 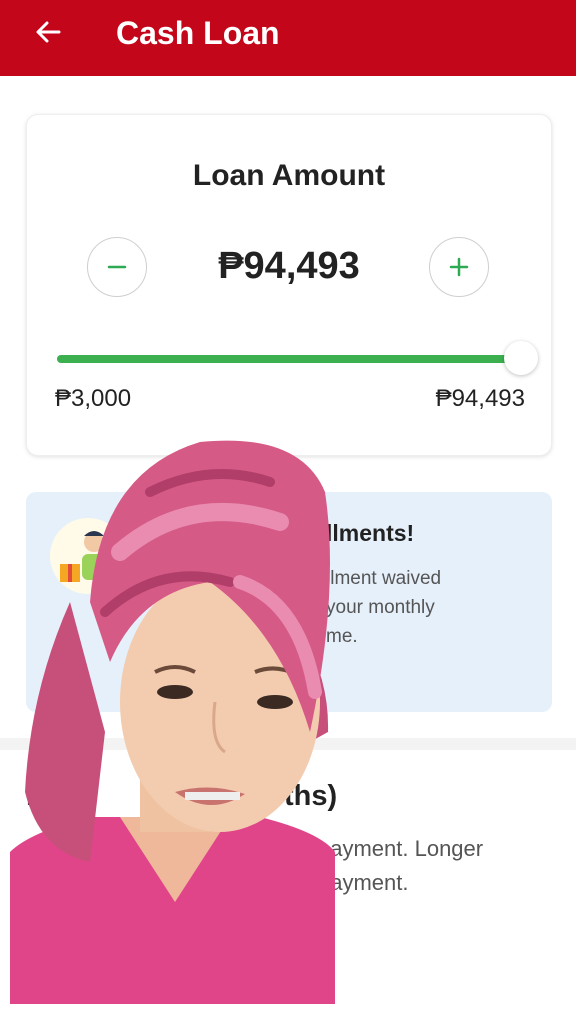 What do you see at coordinates (289, 175) in the screenshot?
I see `loan-amount-title: Loan Amount` at bounding box center [289, 175].